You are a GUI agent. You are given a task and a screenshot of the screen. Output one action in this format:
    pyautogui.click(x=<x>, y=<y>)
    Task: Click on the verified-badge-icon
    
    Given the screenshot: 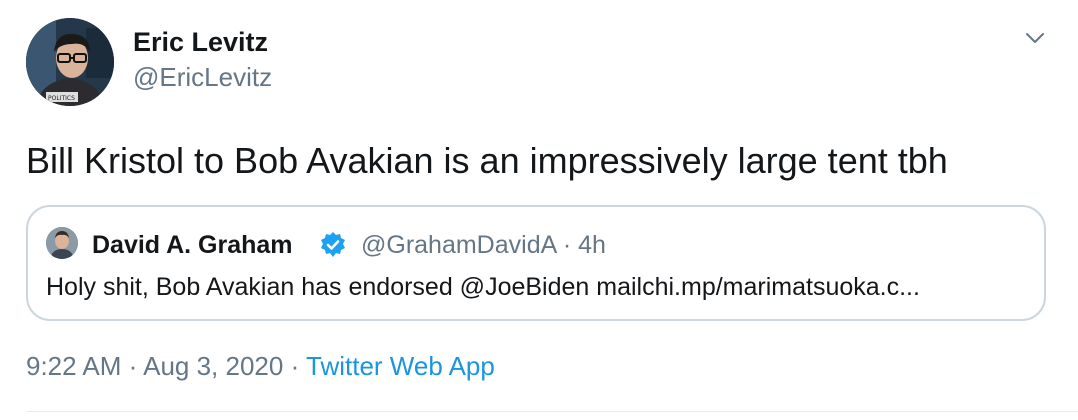 What is the action you would take?
    pyautogui.click(x=333, y=245)
    